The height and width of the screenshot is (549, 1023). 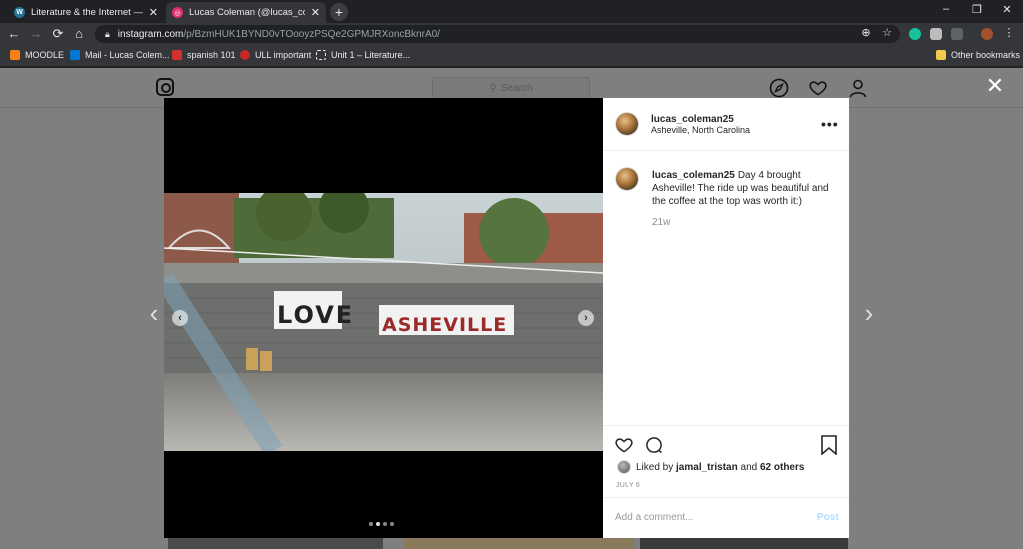 I want to click on comment-bubble-icon, so click(x=654, y=445).